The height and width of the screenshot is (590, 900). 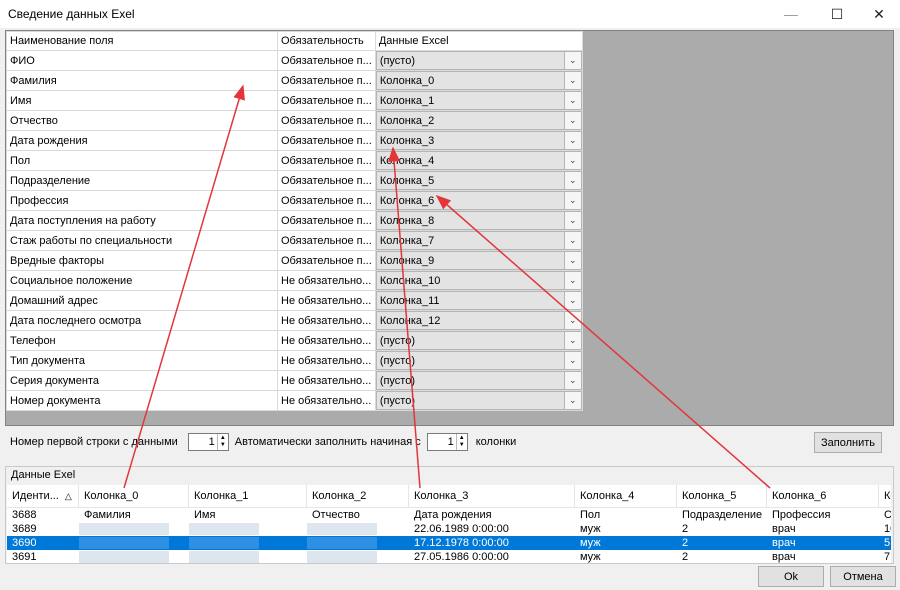 I want to click on mapping-row: Имя Обязательное п... Колонка_1 ⌄, so click(x=294, y=100).